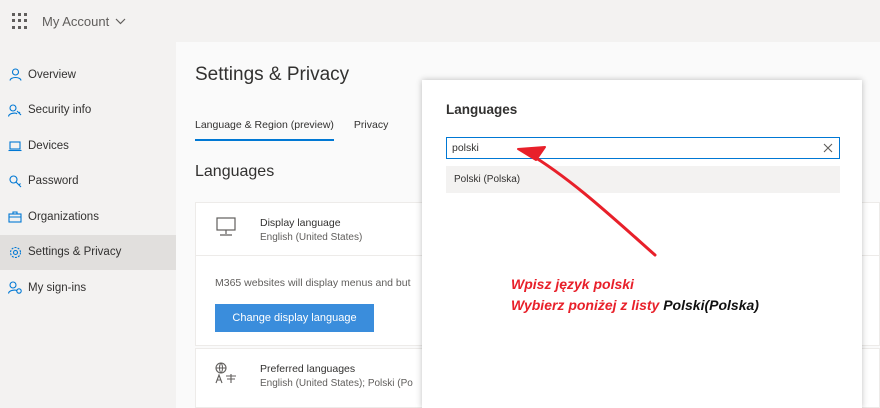 Image resolution: width=880 pixels, height=408 pixels. What do you see at coordinates (828, 148) in the screenshot?
I see `close-icon` at bounding box center [828, 148].